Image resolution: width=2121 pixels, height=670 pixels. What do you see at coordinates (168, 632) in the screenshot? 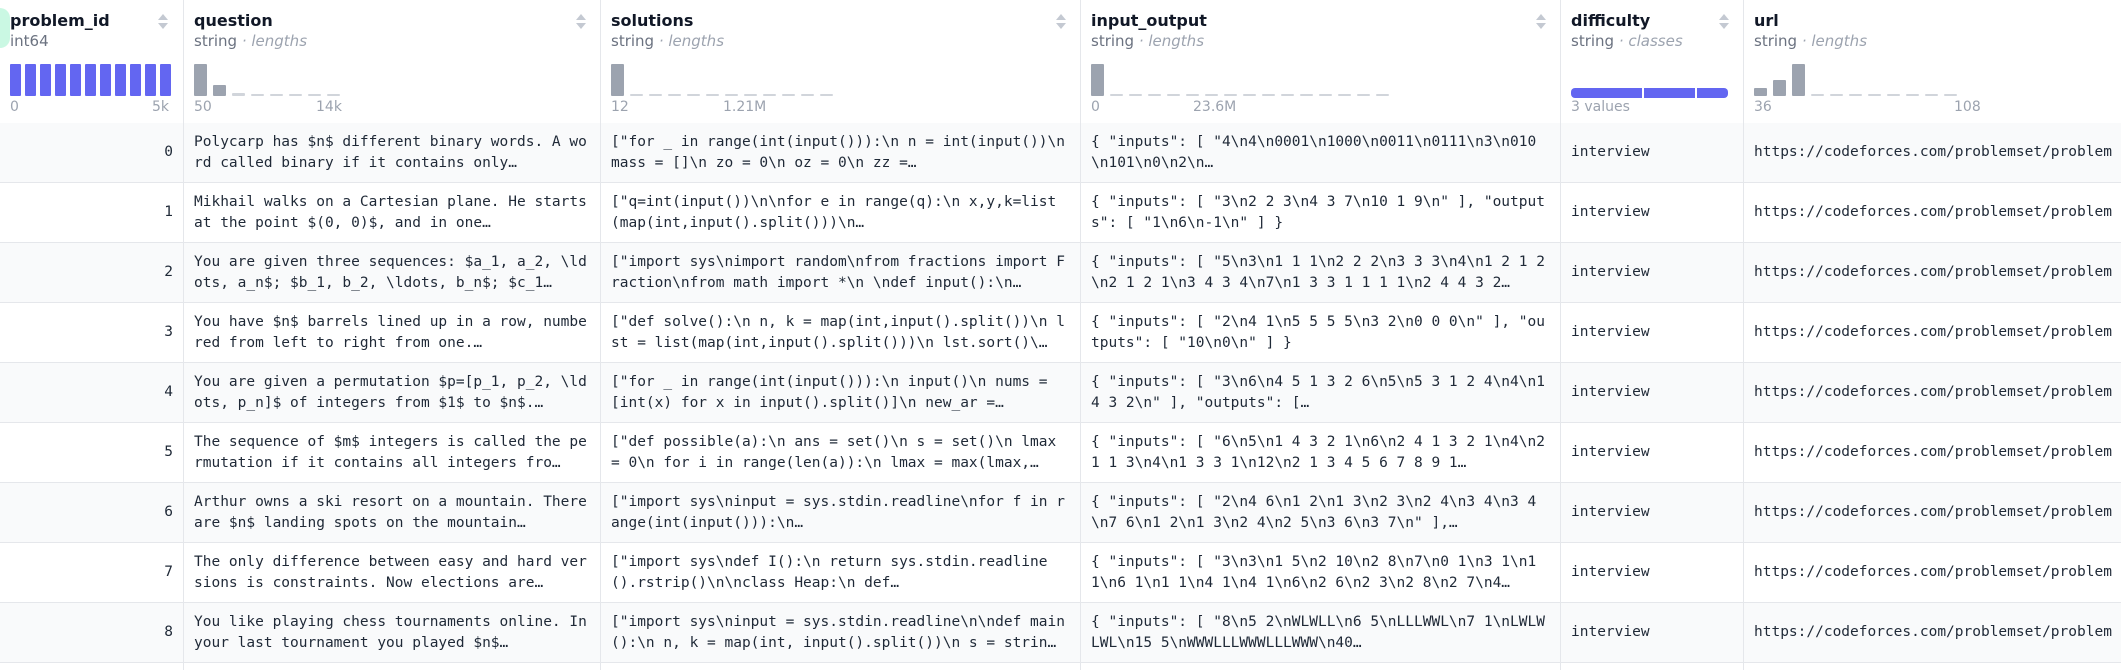
I see `cell-text-problem_id: 8` at bounding box center [168, 632].